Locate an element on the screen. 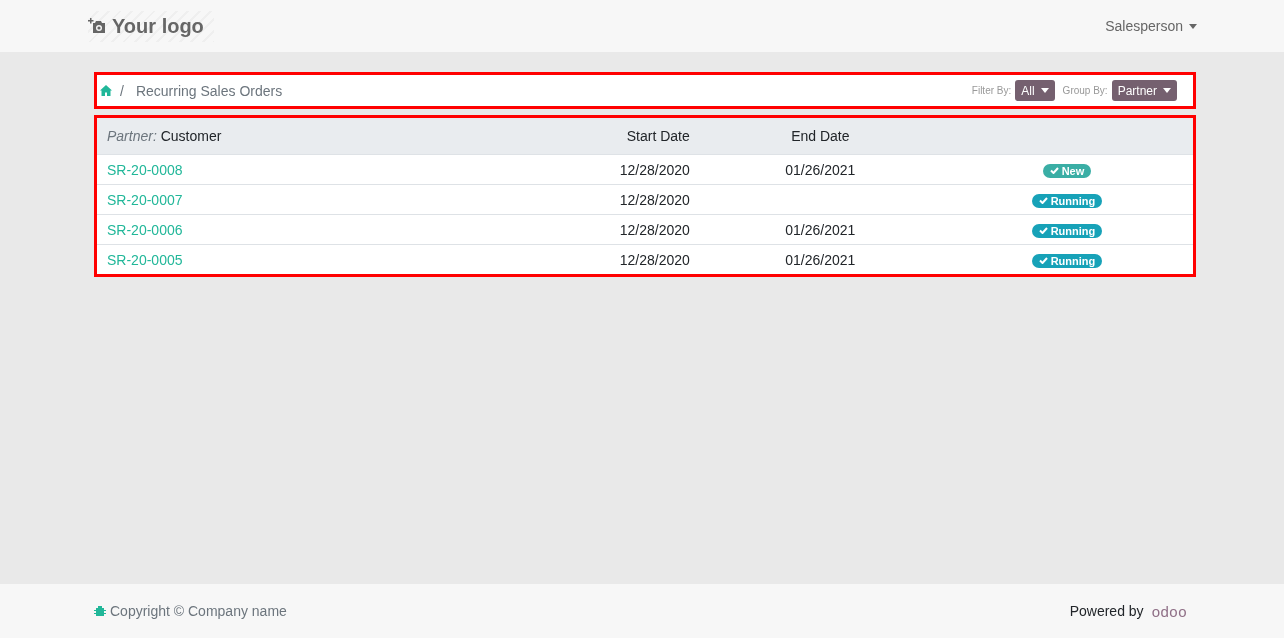 The width and height of the screenshot is (1284, 638). column-header: End Date is located at coordinates (820, 136).